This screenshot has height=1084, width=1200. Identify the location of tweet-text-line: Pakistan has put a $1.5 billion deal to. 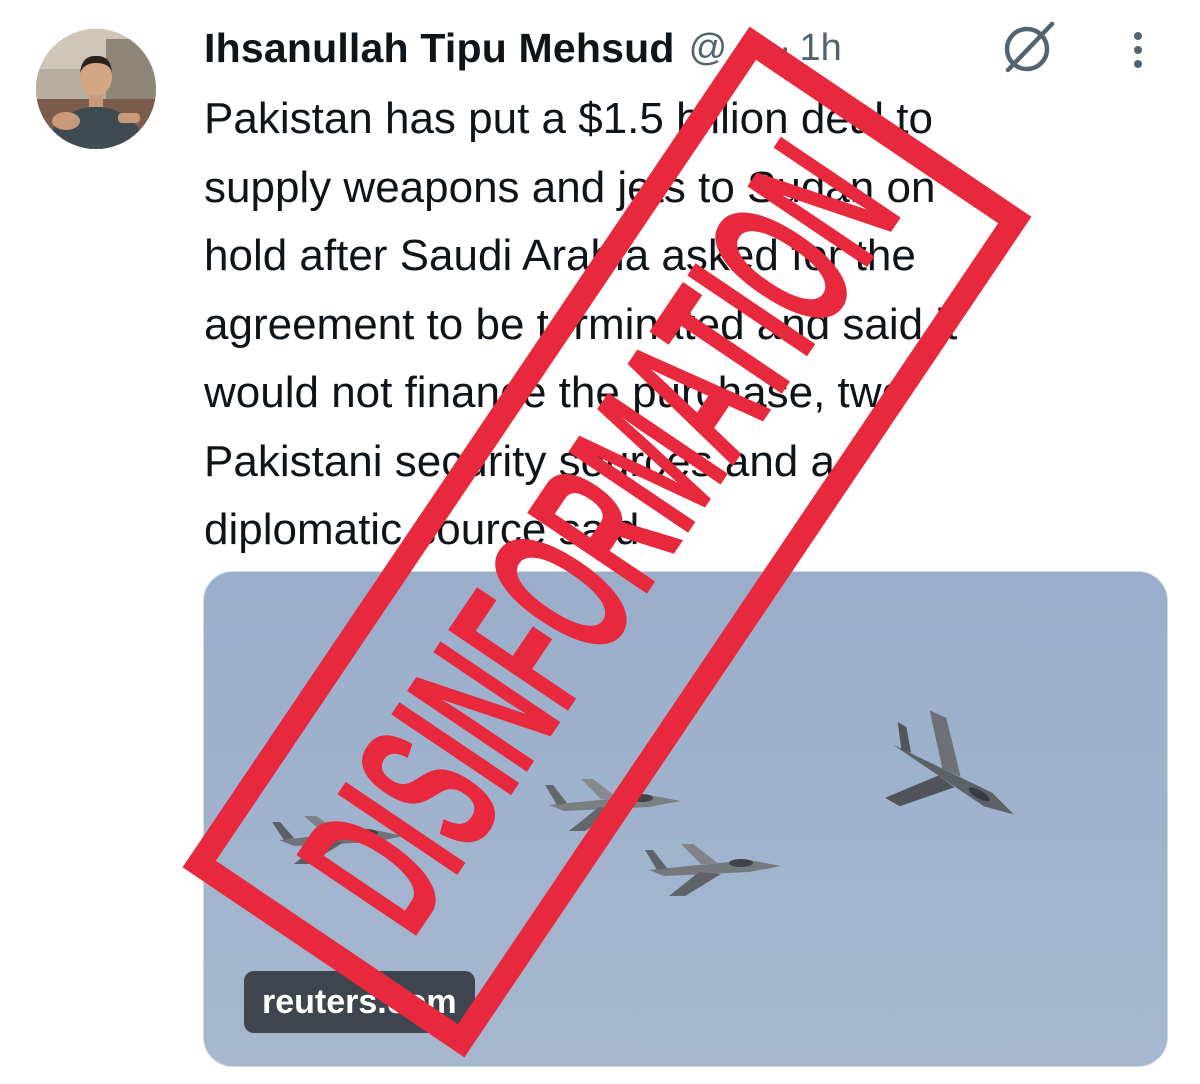
(568, 118).